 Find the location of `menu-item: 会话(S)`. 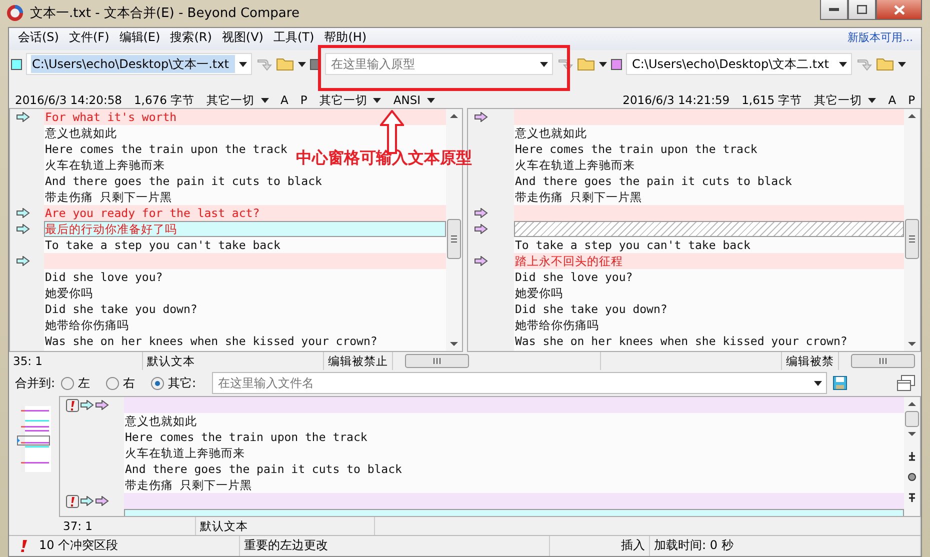

menu-item: 会话(S) is located at coordinates (38, 37).